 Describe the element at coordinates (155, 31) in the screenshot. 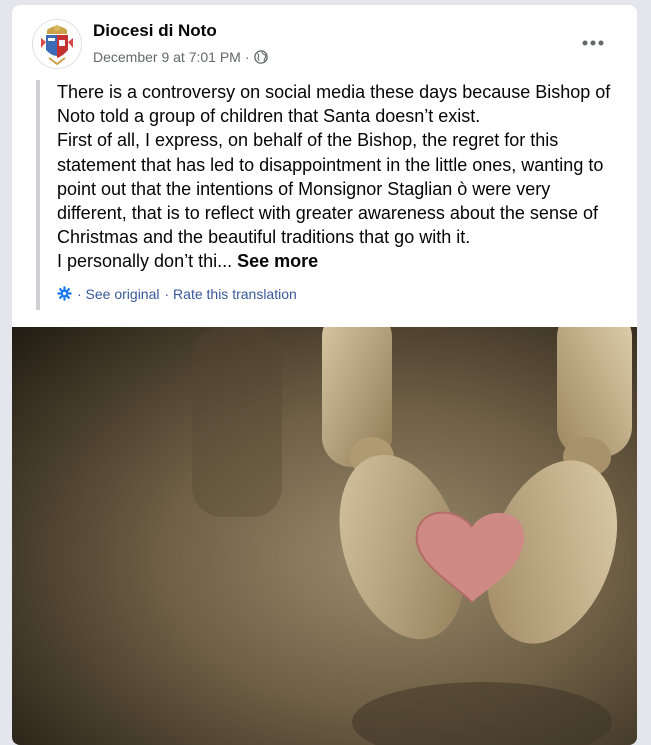

I see `page-name-link: Diocesi di Noto` at that location.